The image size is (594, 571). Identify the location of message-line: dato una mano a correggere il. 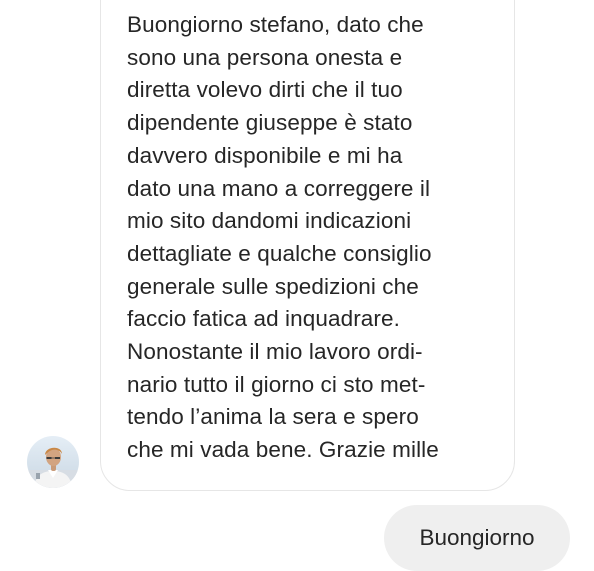
(279, 188).